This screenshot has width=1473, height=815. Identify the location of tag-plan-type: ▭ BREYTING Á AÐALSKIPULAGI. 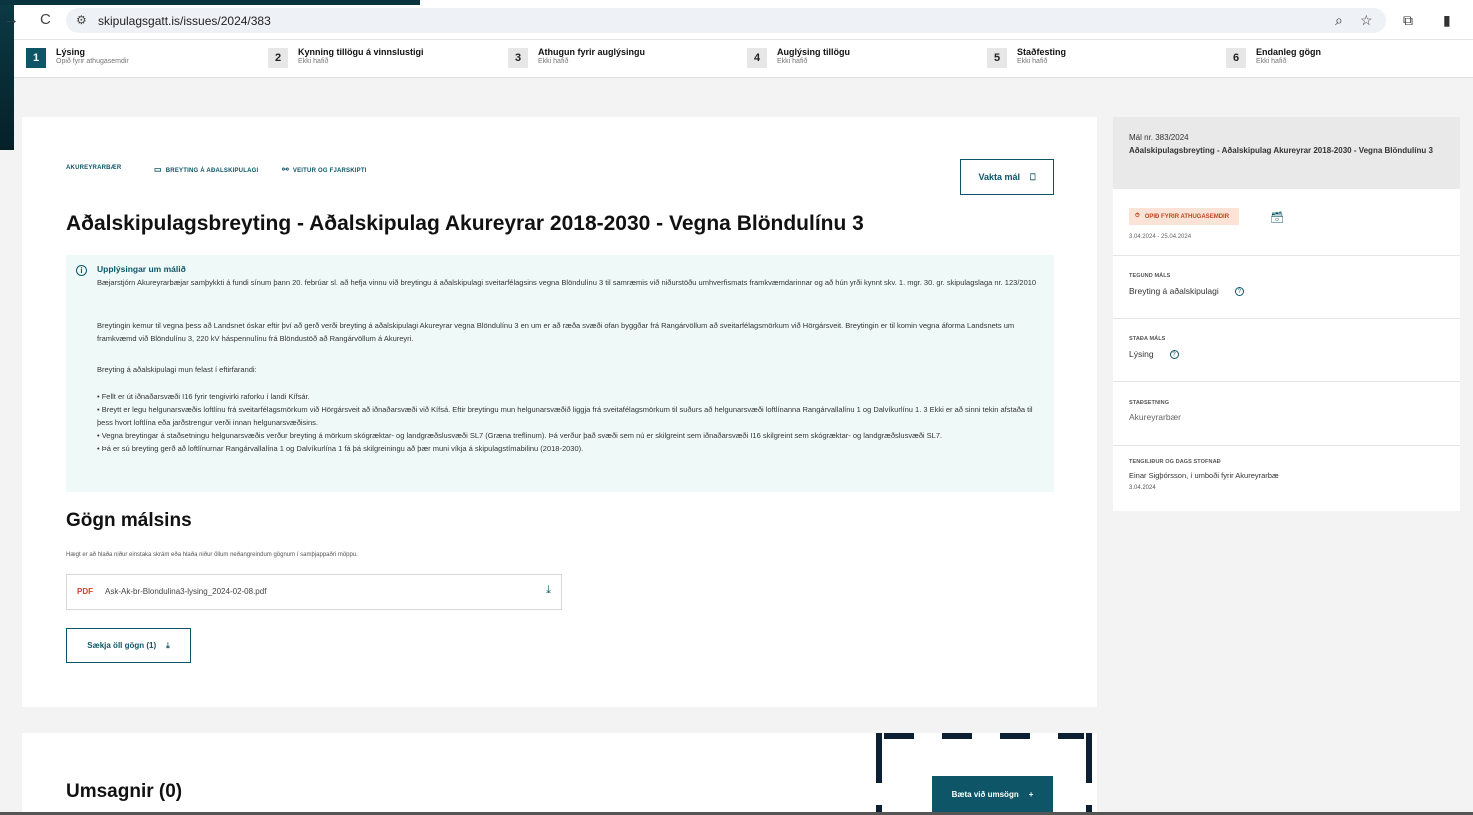
(206, 169).